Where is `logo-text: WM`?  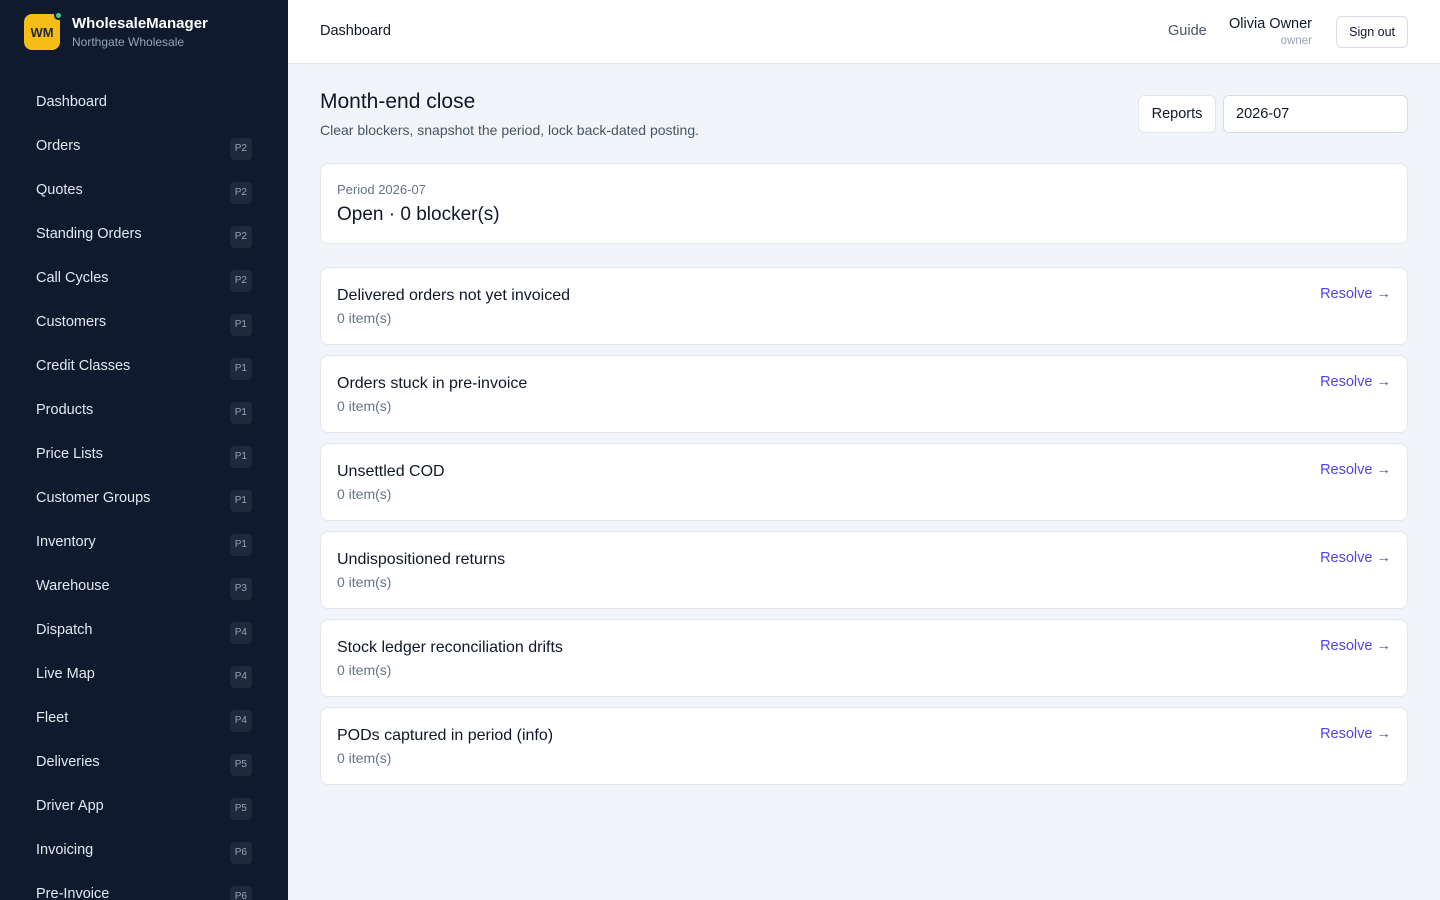 logo-text: WM is located at coordinates (42, 32).